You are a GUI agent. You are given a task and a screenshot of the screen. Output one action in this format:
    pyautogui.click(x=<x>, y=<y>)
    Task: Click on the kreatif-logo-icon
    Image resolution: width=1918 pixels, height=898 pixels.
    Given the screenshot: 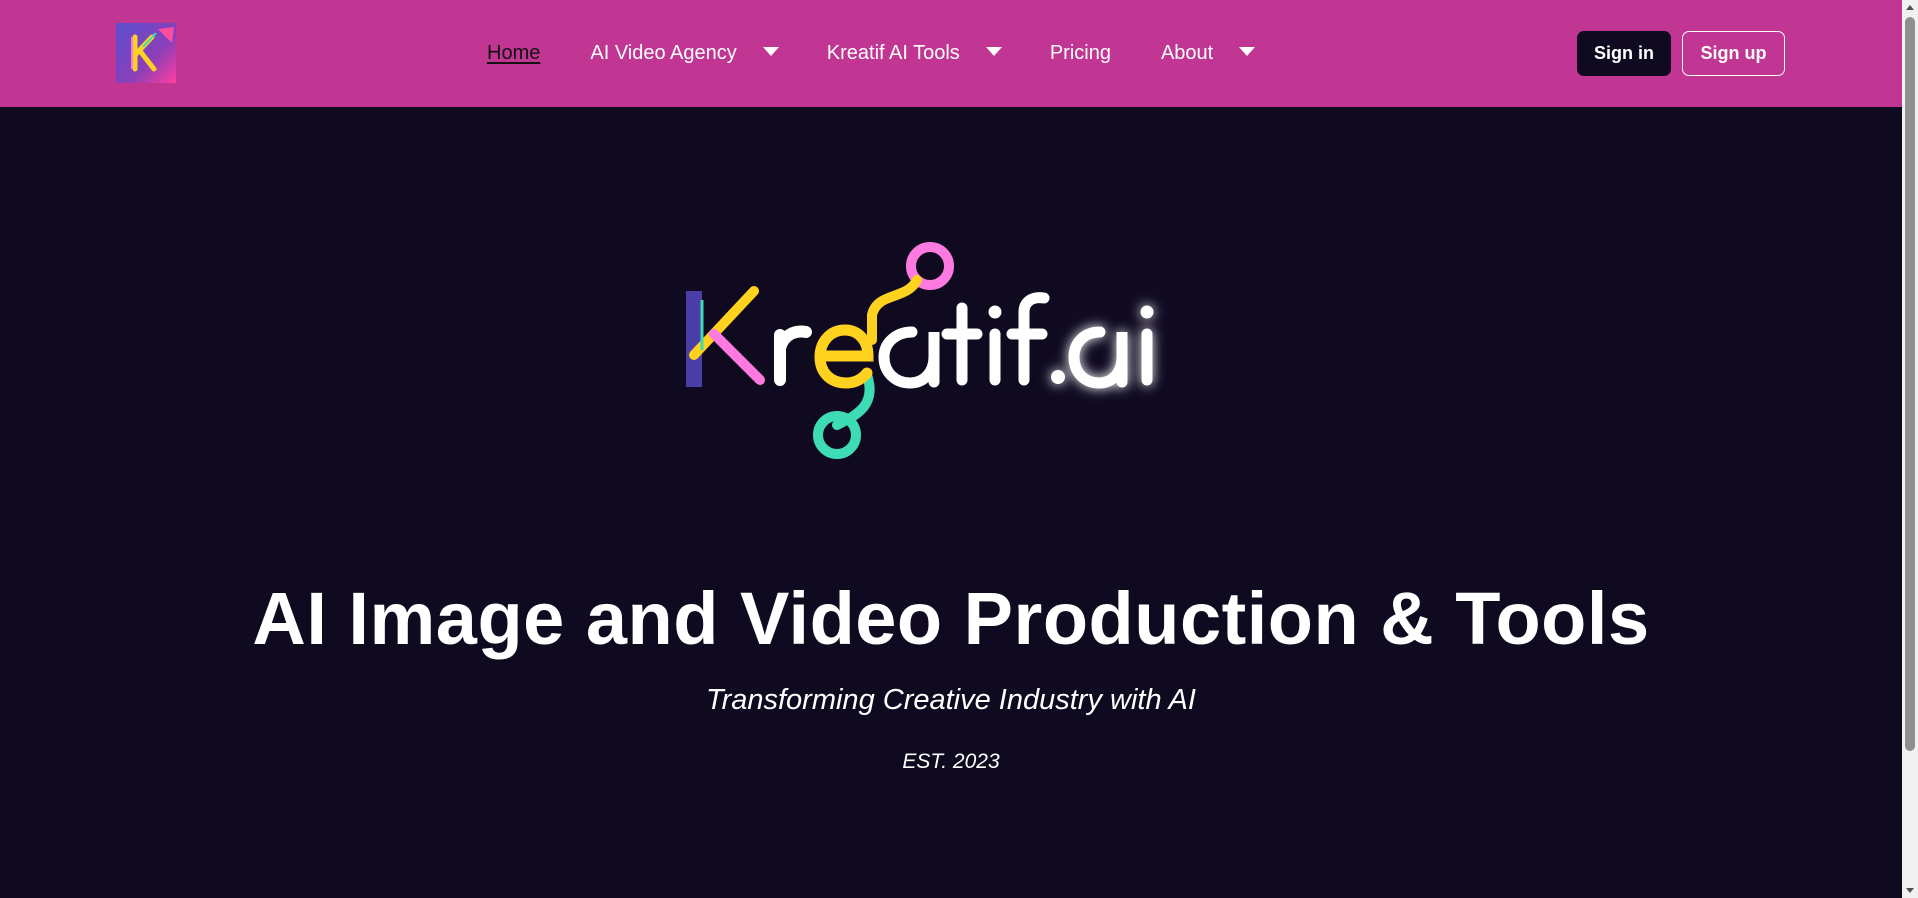 What is the action you would take?
    pyautogui.click(x=146, y=53)
    